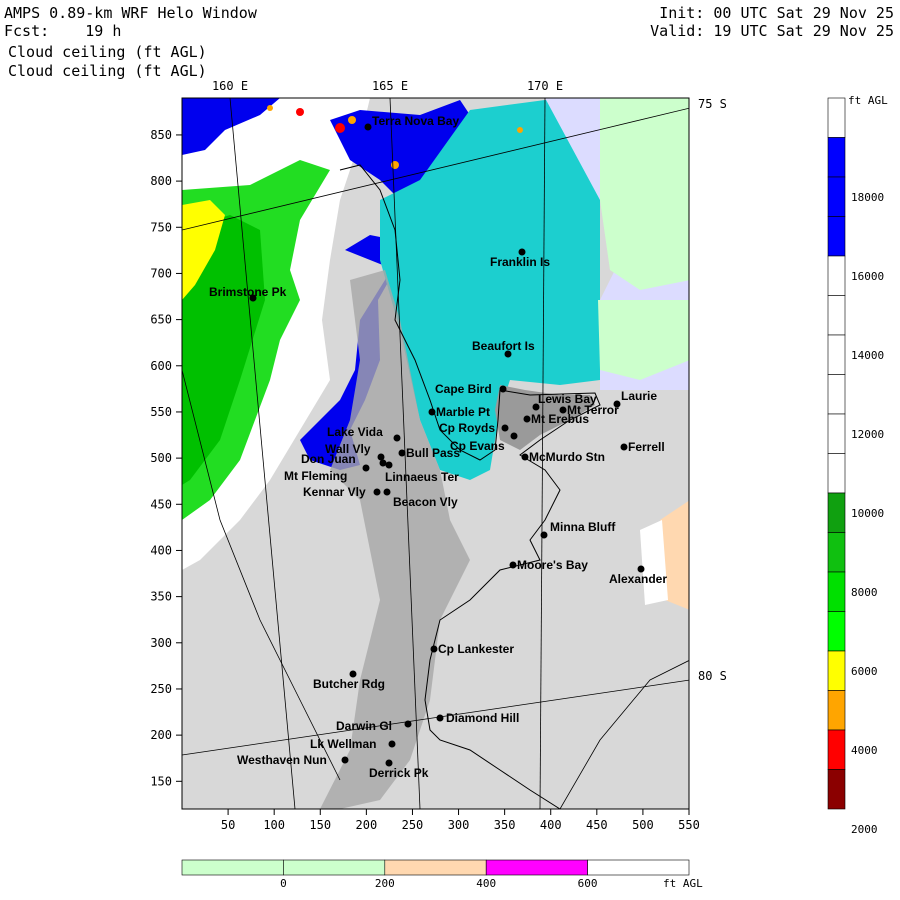 This screenshot has width=900, height=900. Describe the element at coordinates (161, 273) in the screenshot. I see `y-tick-label: 700` at that location.